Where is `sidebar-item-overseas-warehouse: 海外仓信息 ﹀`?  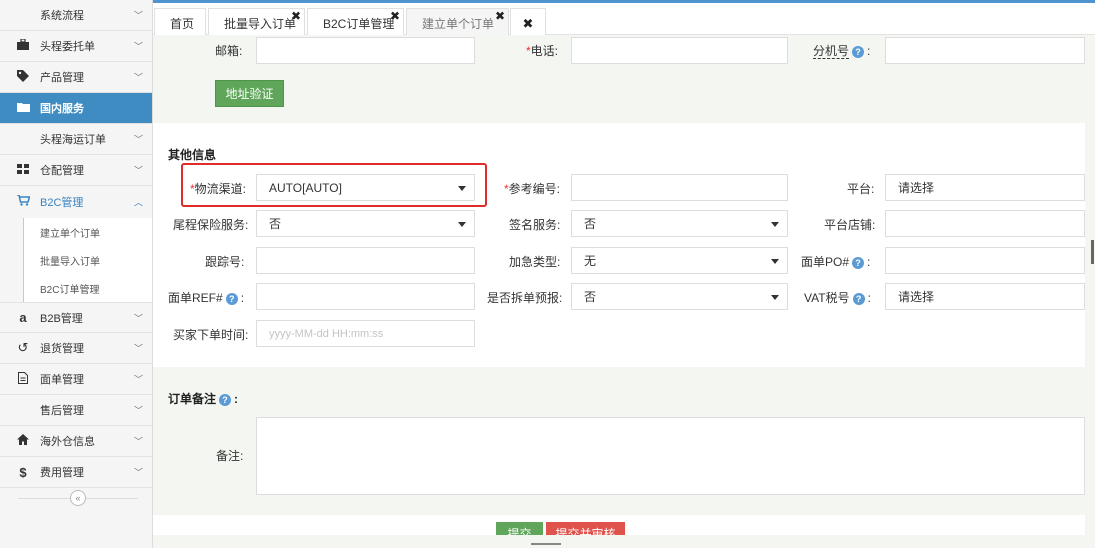 sidebar-item-overseas-warehouse: 海外仓信息 ﹀ is located at coordinates (76, 441).